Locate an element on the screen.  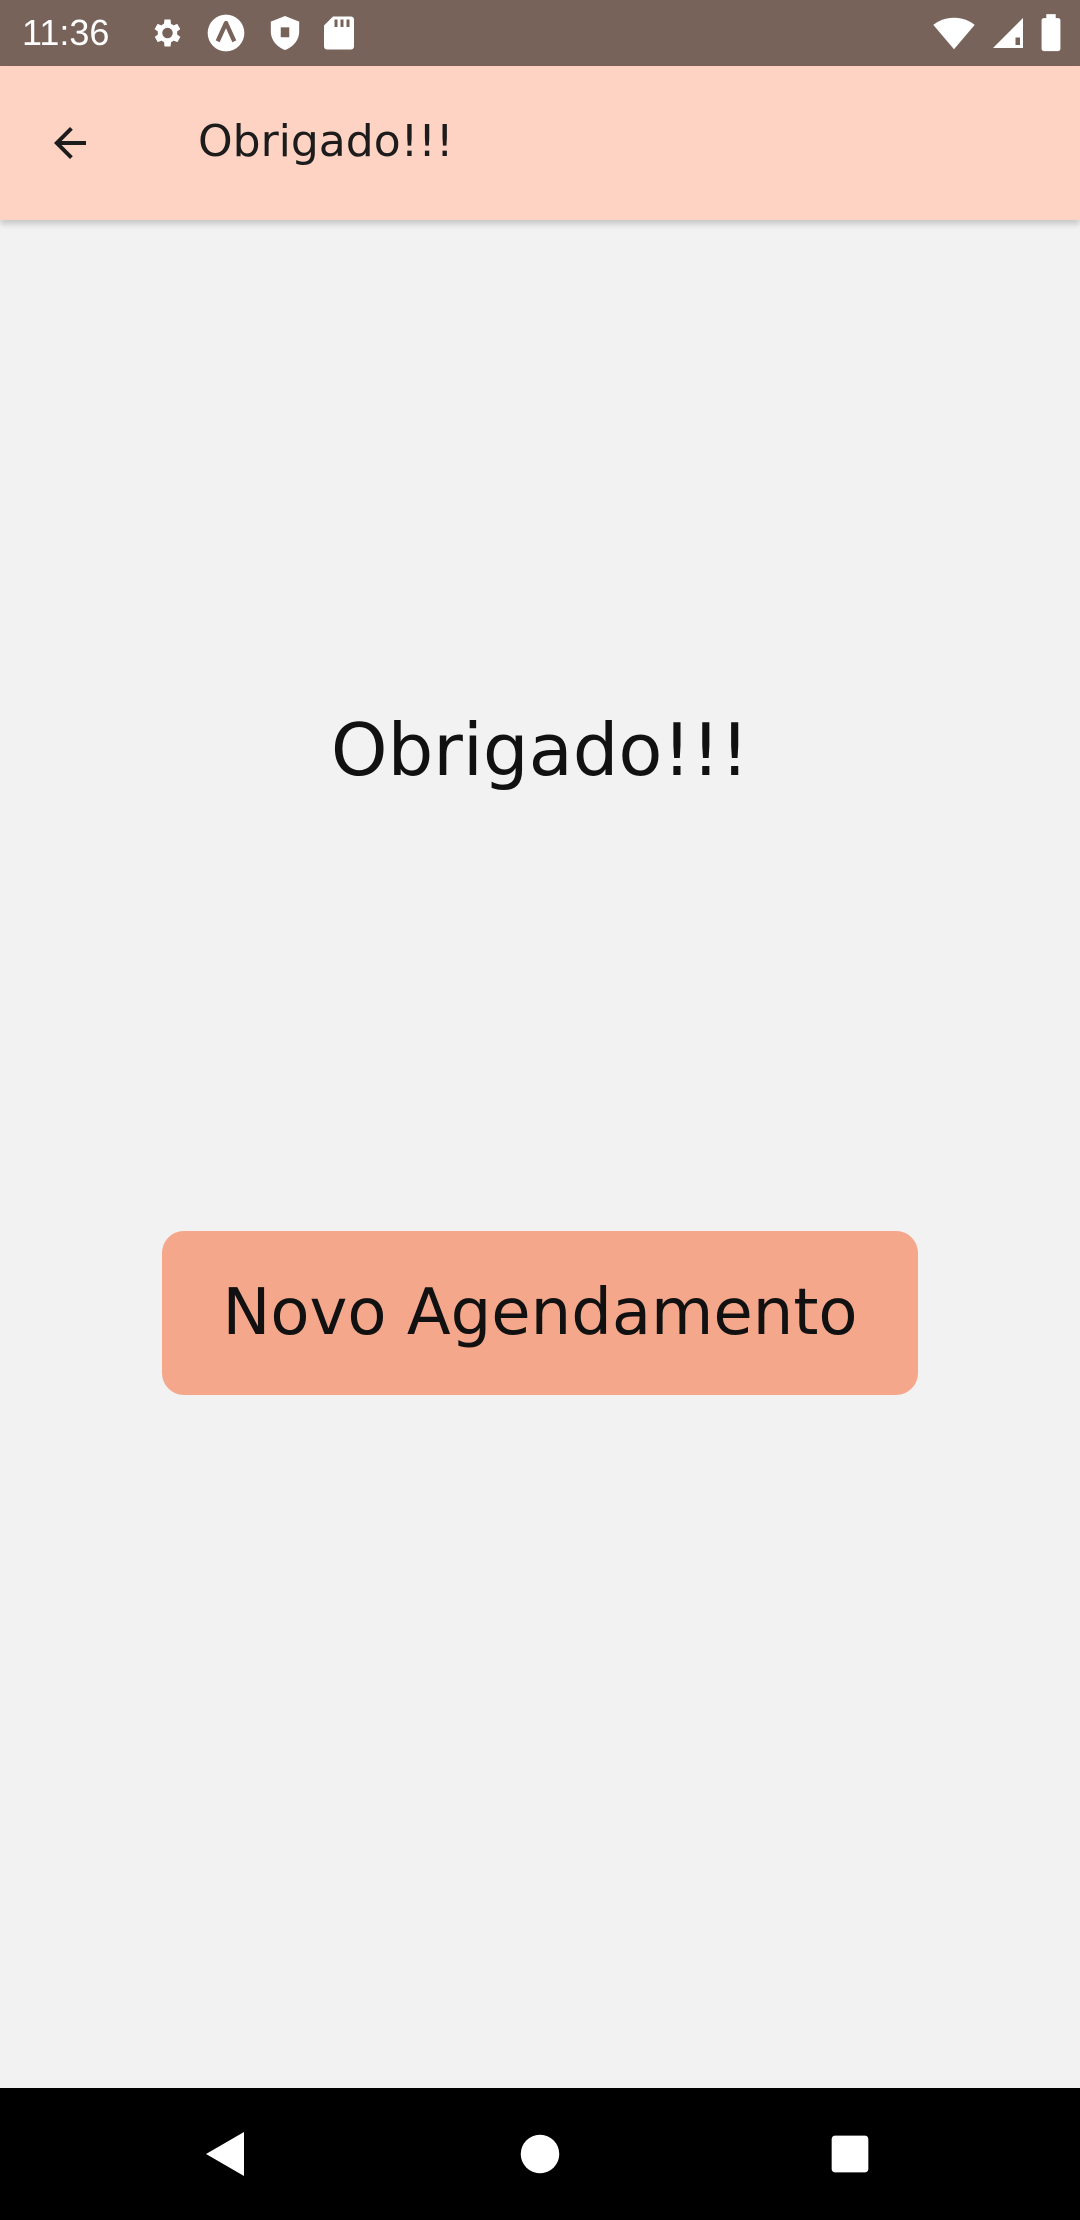
new-booking-button: Novo Agendamento is located at coordinates (540, 1313).